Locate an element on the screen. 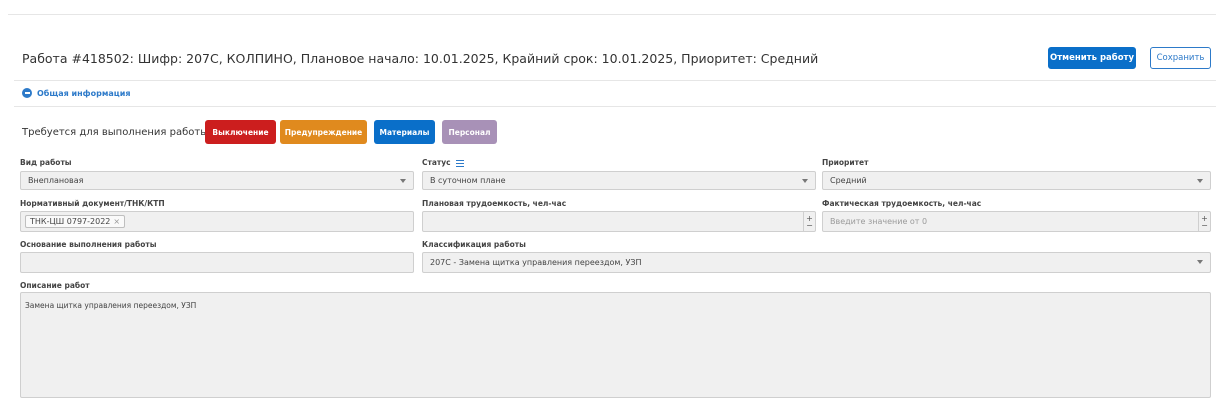 This screenshot has width=1222, height=414. tag-warning: Предупреждение is located at coordinates (323, 132).